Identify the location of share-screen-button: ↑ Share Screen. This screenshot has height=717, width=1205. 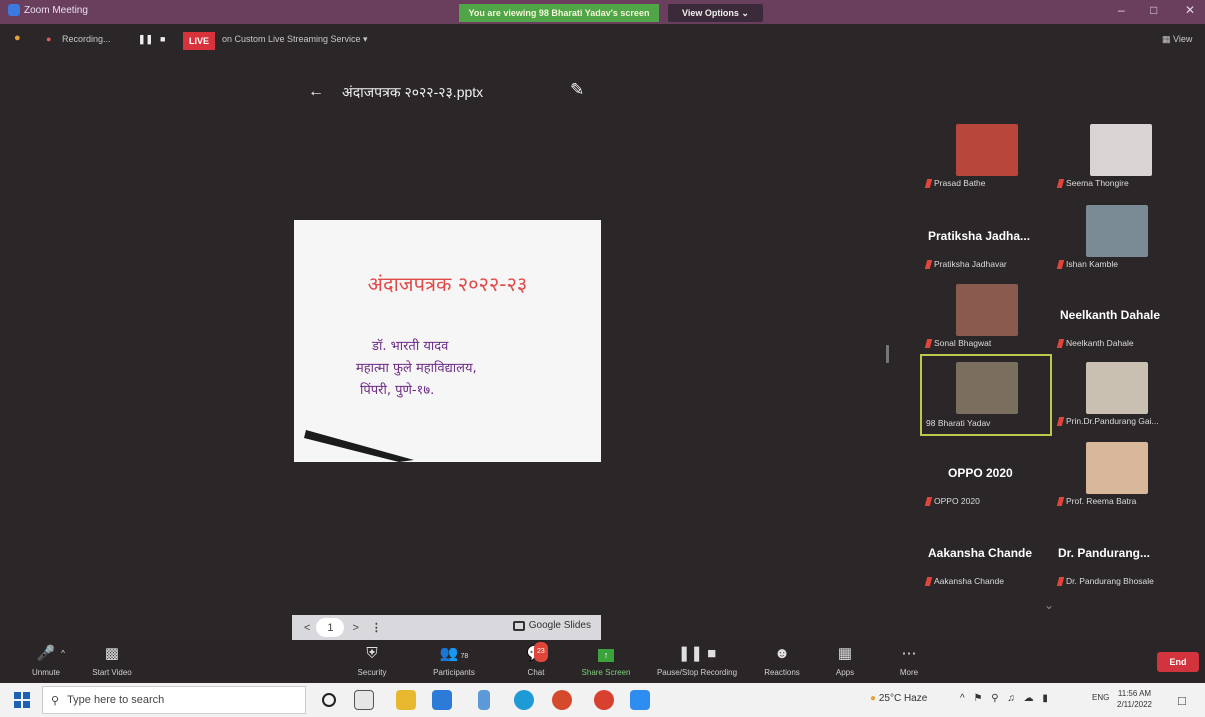
(606, 660).